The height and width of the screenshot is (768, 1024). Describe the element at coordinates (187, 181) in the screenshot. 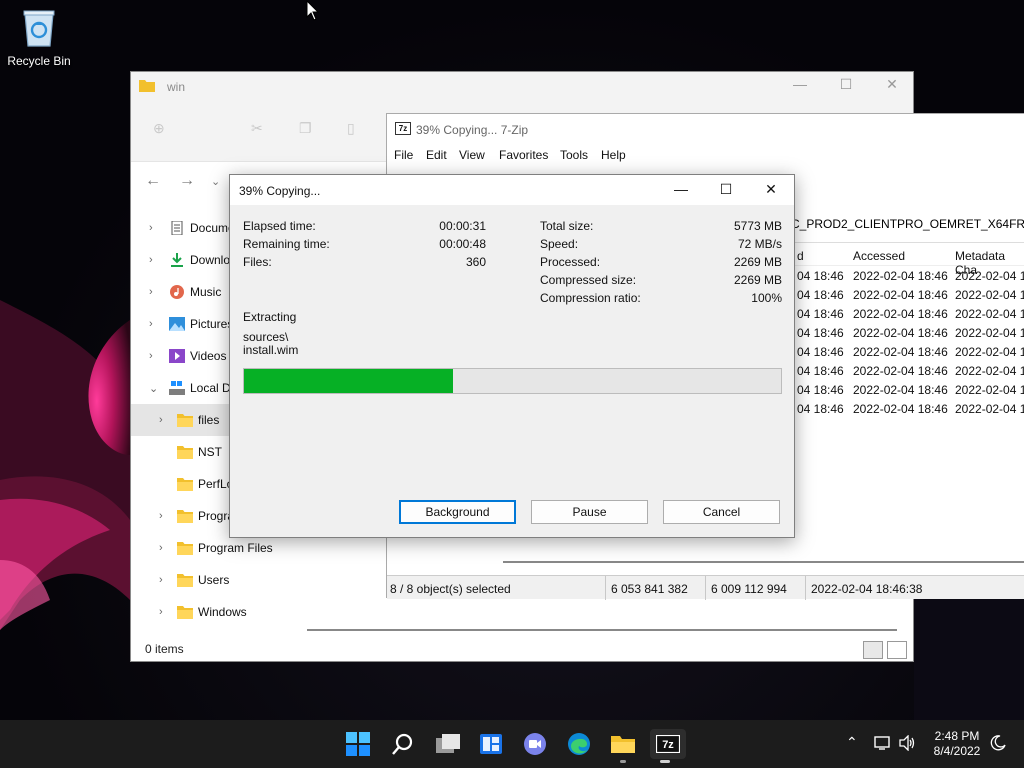

I see `forward-icon: →` at that location.